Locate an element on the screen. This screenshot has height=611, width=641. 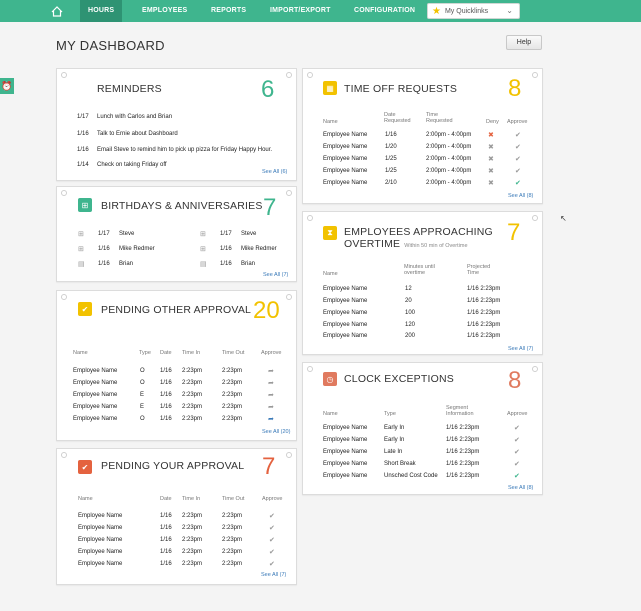
home-icon is located at coordinates (57, 11).